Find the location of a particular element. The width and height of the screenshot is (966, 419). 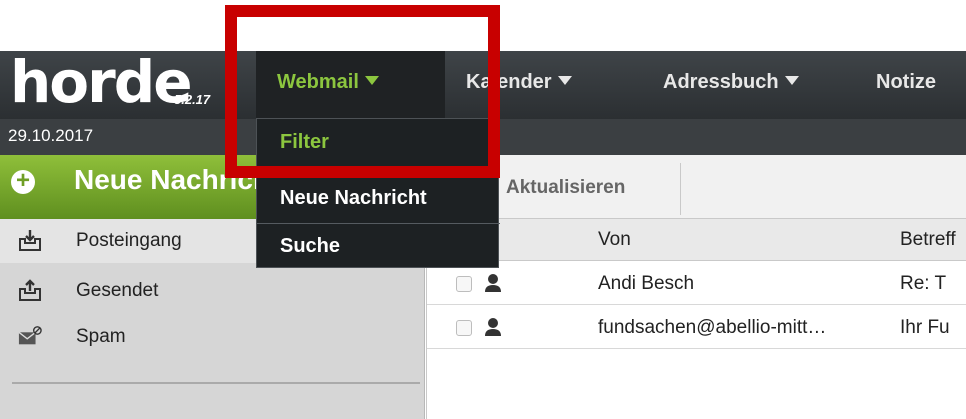

sidebar-divider is located at coordinates (216, 383).